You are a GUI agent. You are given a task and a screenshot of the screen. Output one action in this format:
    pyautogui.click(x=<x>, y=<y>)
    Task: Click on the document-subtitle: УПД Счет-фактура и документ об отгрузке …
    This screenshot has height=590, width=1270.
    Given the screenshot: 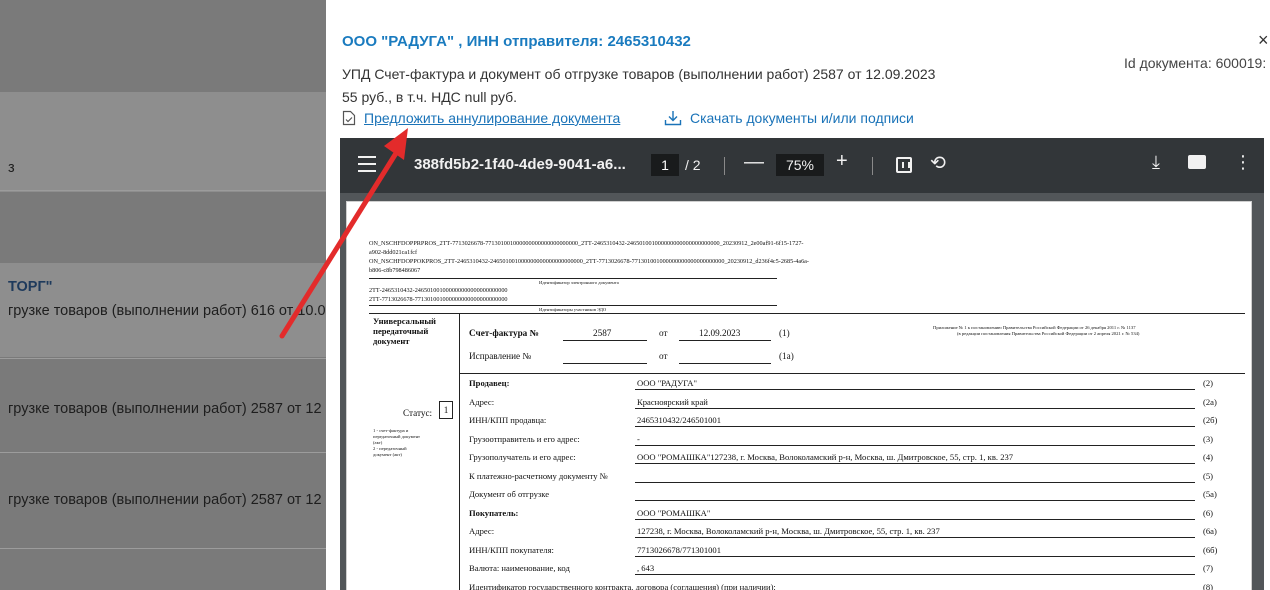 What is the action you would take?
    pyautogui.click(x=639, y=74)
    